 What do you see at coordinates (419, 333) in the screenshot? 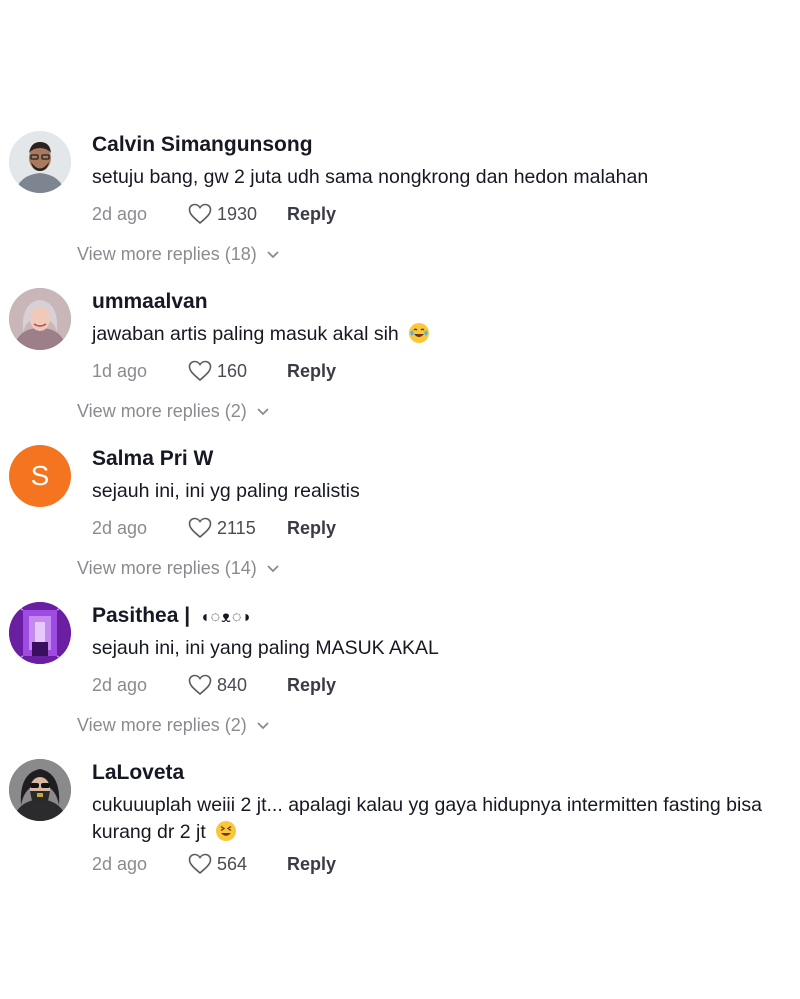
I see `laughing-tears-emoji-icon` at bounding box center [419, 333].